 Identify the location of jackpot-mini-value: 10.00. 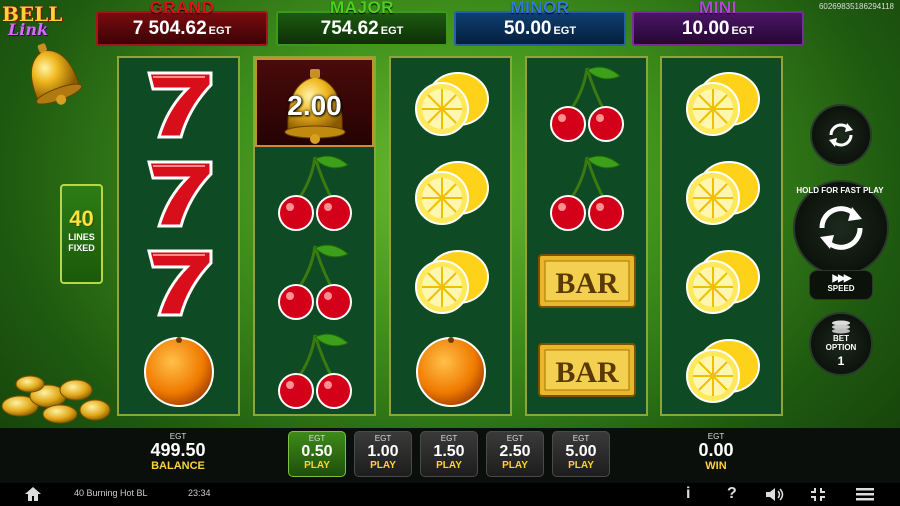
(705, 28).